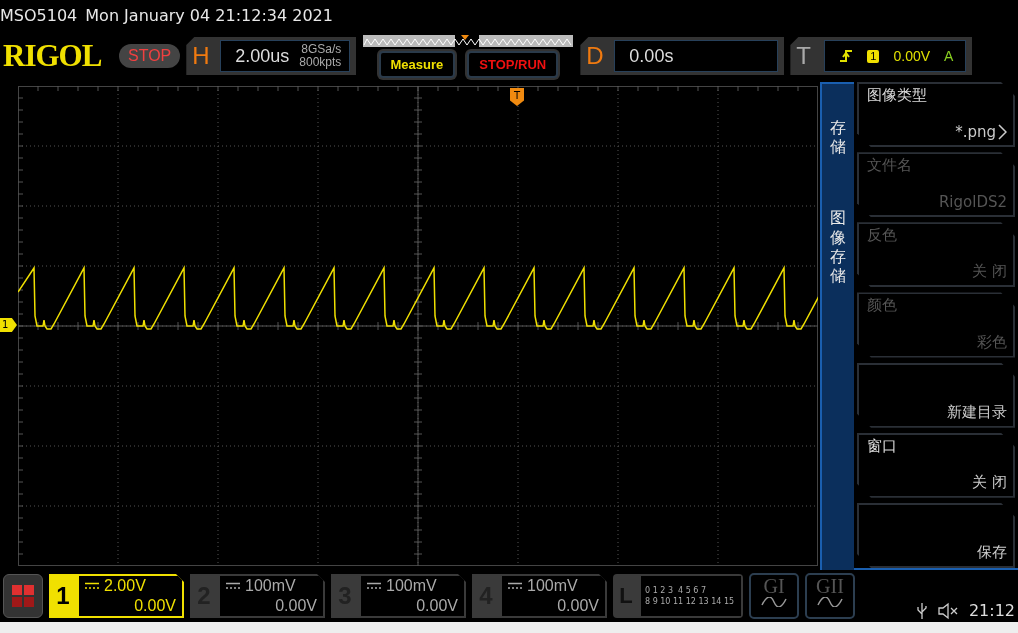 Image resolution: width=1018 pixels, height=633 pixels. What do you see at coordinates (897, 95) in the screenshot?
I see `menu-item-label: 图像类型` at bounding box center [897, 95].